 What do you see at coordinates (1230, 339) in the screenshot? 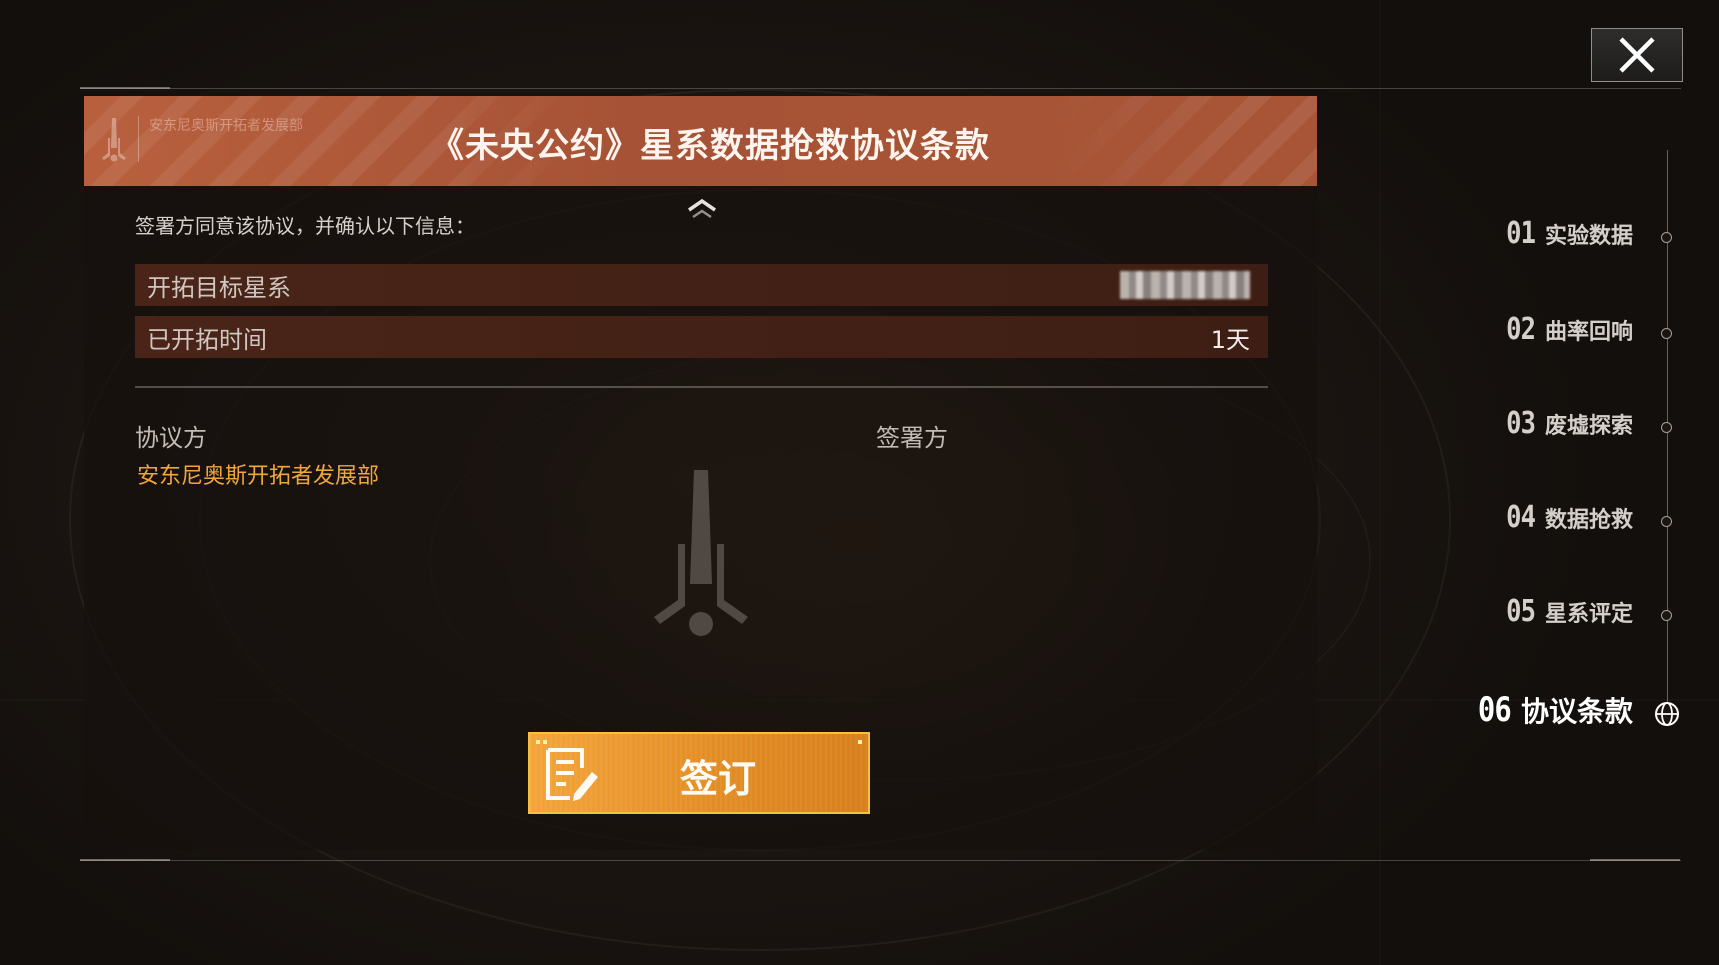
I see `explored-time-value: 1天` at bounding box center [1230, 339].